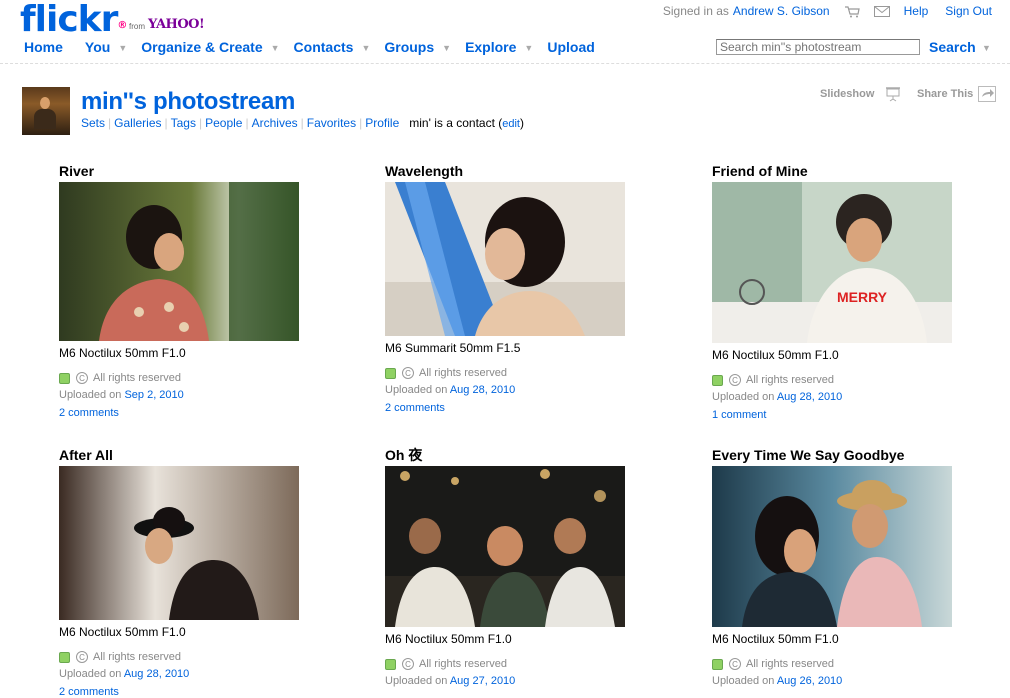 This screenshot has height=698, width=1010. Describe the element at coordinates (968, 11) in the screenshot. I see `sign-out-link: Sign Out` at that location.